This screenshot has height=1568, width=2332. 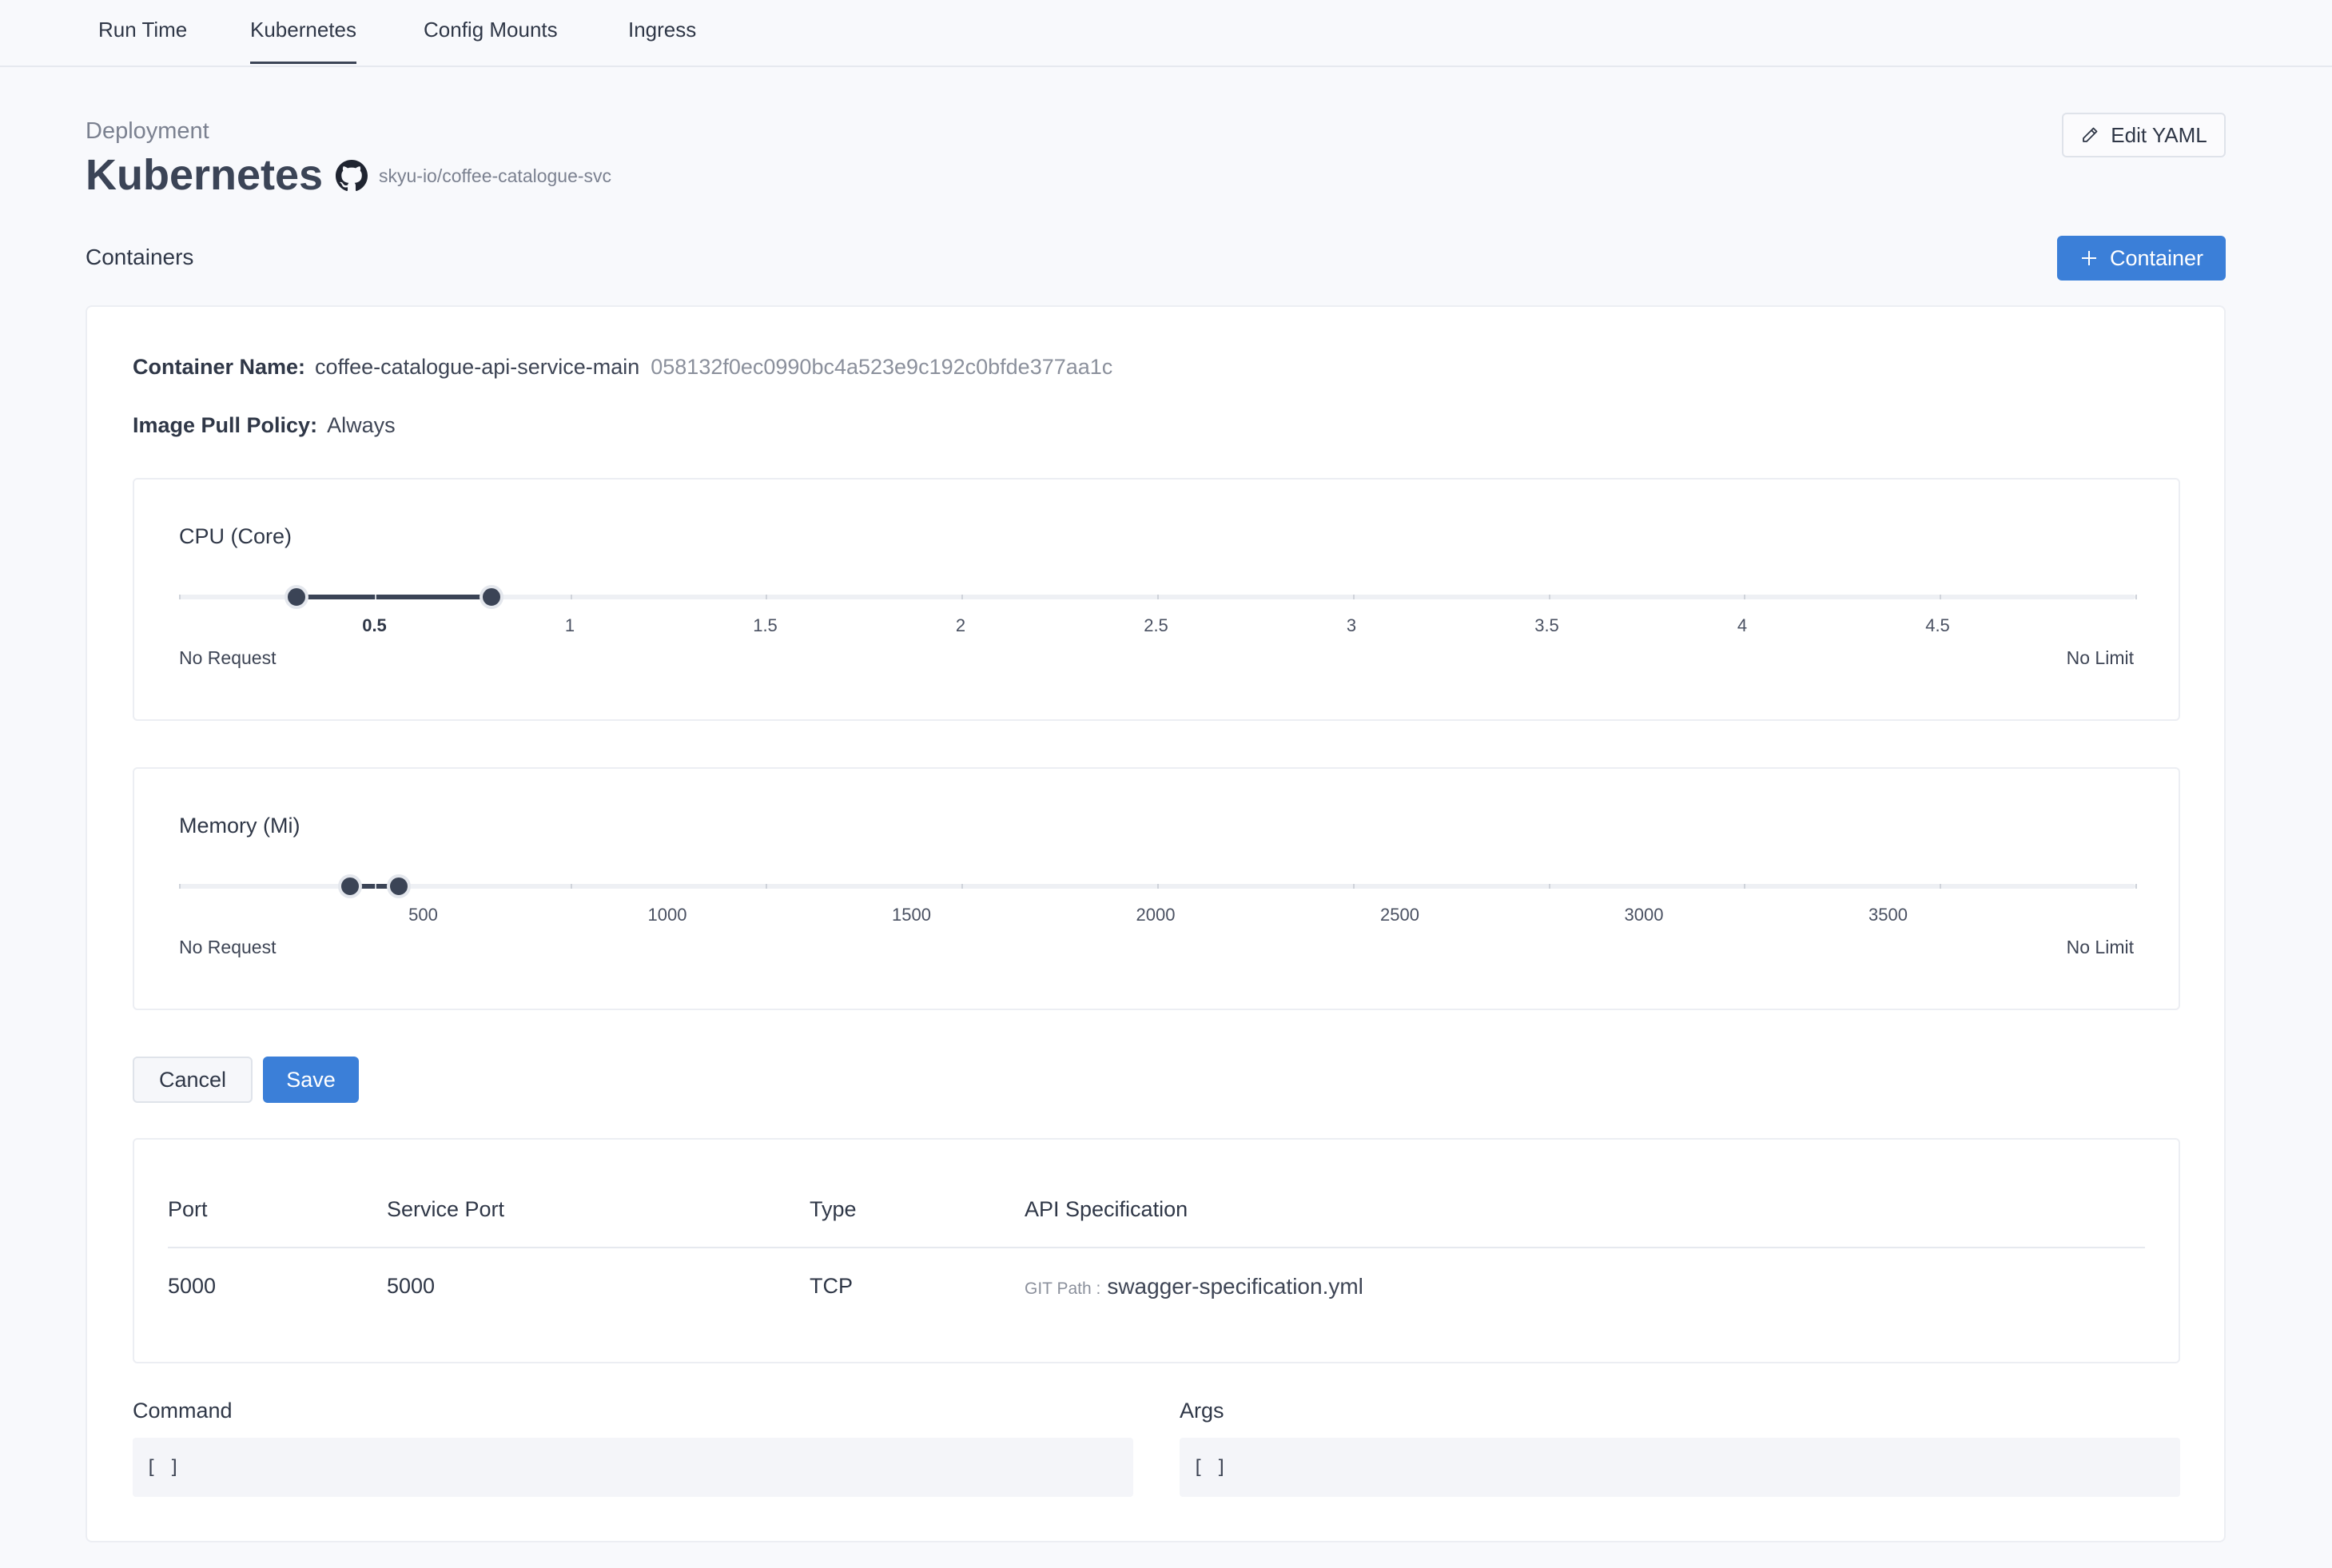 I want to click on args-field: [ ], so click(x=1680, y=1467).